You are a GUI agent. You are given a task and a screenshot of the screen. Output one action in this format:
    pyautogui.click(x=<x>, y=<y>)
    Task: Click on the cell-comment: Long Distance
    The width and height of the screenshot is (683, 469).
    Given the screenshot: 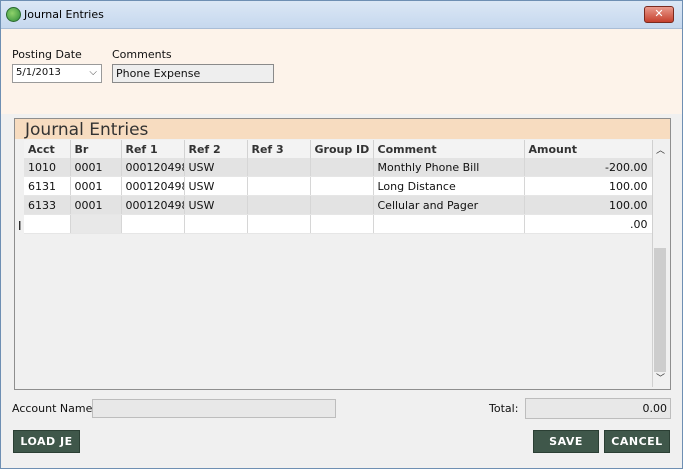 What is the action you would take?
    pyautogui.click(x=449, y=186)
    